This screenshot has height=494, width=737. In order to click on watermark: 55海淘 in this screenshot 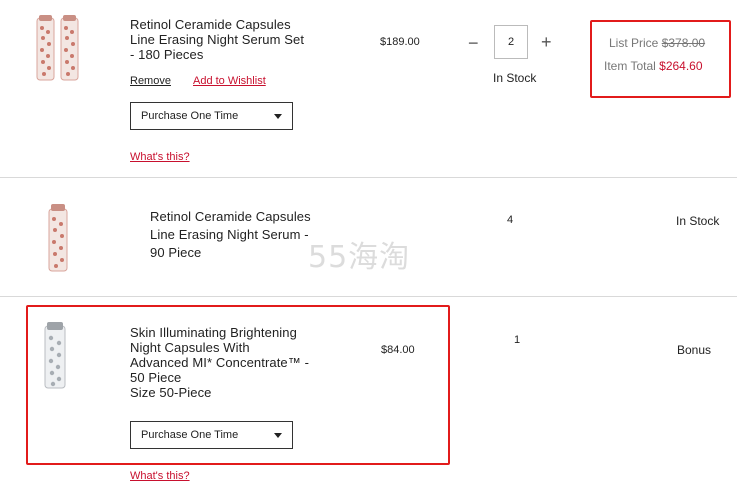, I will do `click(359, 257)`.